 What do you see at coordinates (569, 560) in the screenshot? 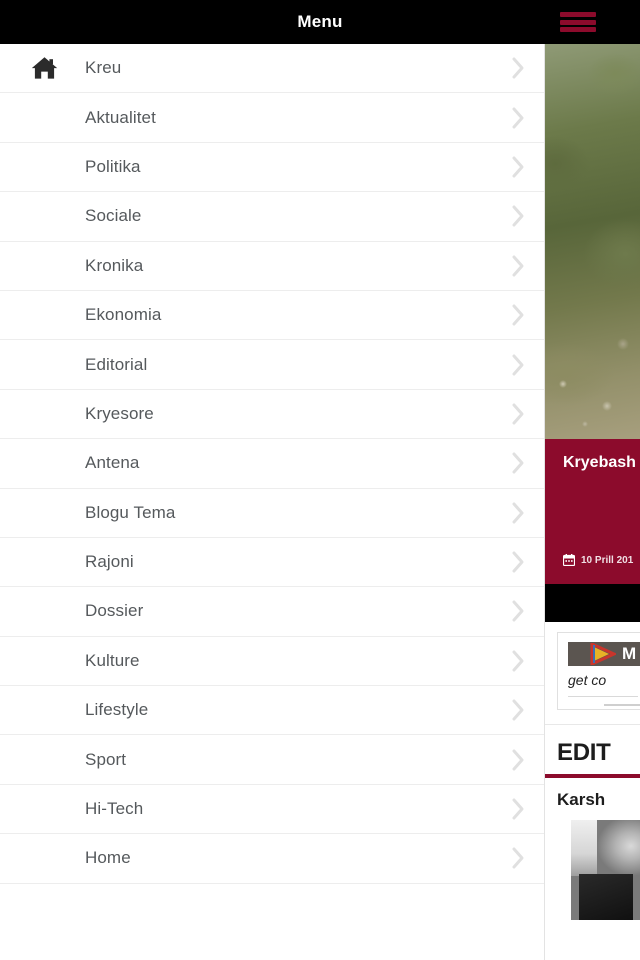
I see `calendar-icon` at bounding box center [569, 560].